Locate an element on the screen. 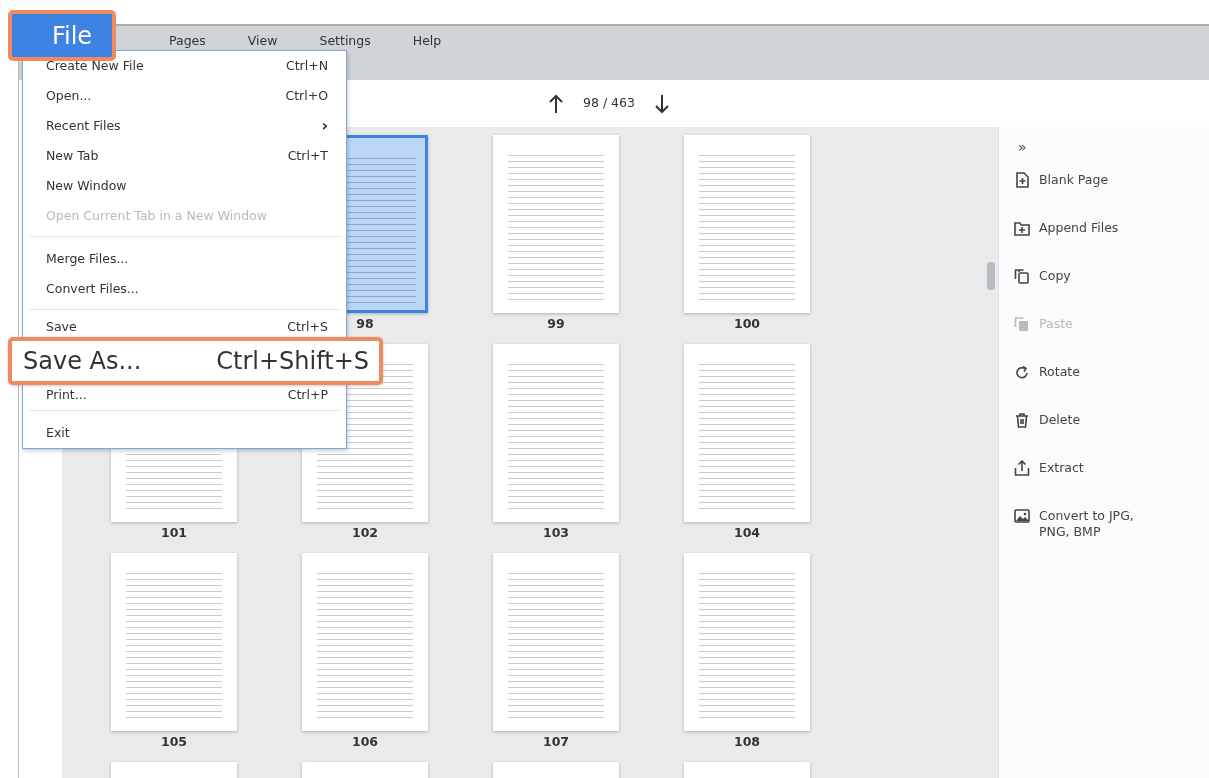 This screenshot has height=778, width=1209. rotate-icon is located at coordinates (1022, 372).